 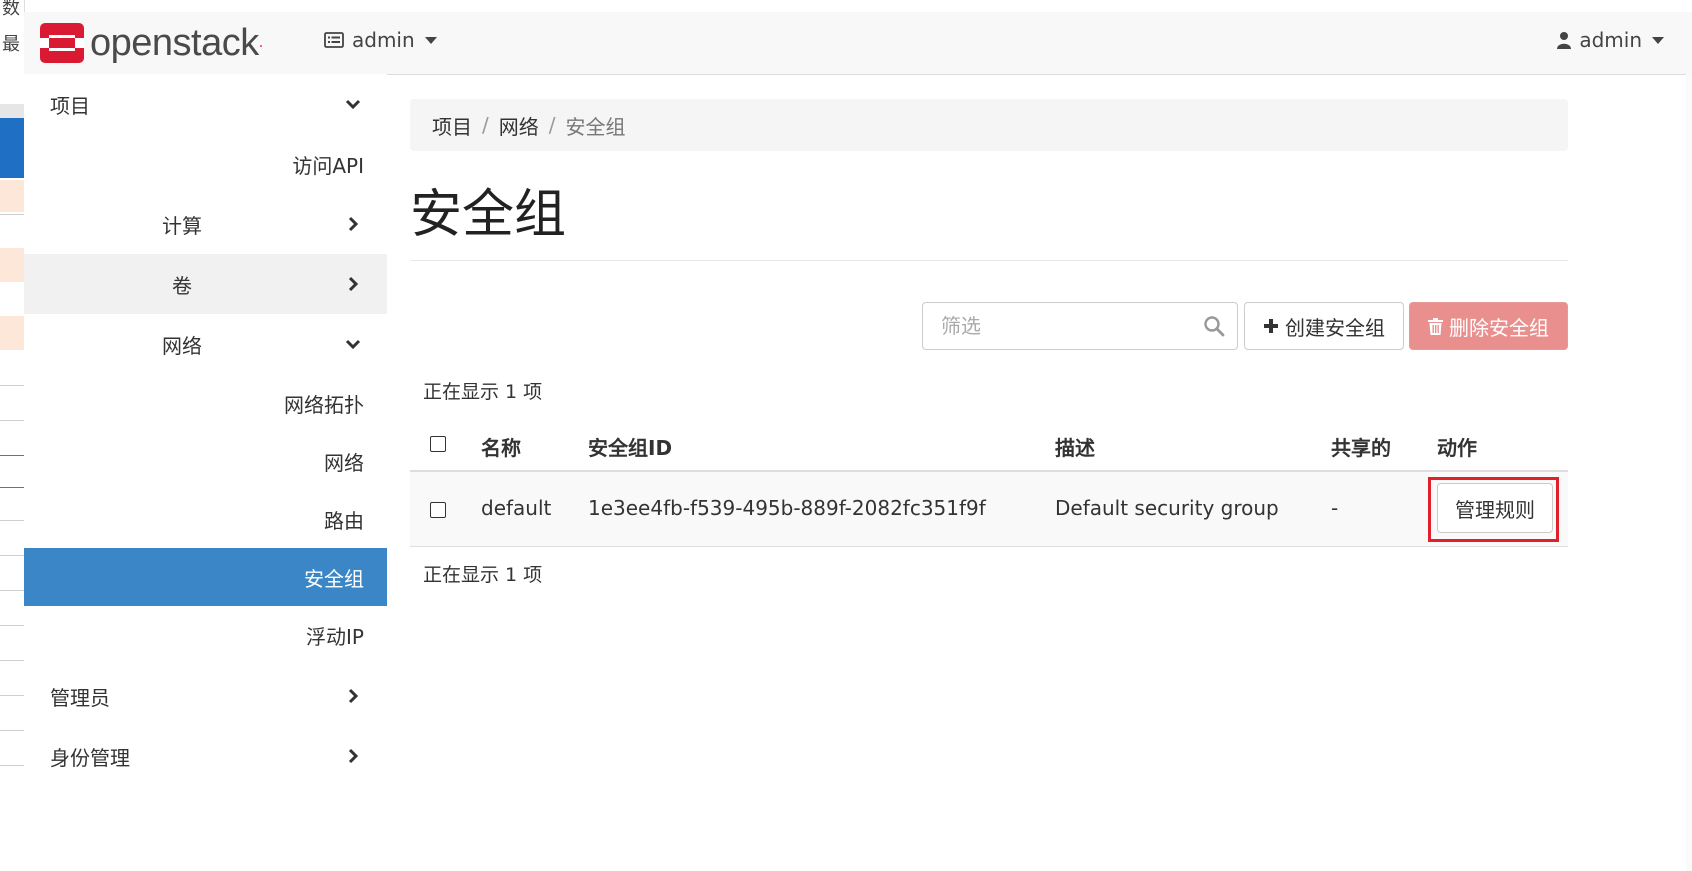 I want to click on user-dropdown: admin, so click(x=1610, y=40).